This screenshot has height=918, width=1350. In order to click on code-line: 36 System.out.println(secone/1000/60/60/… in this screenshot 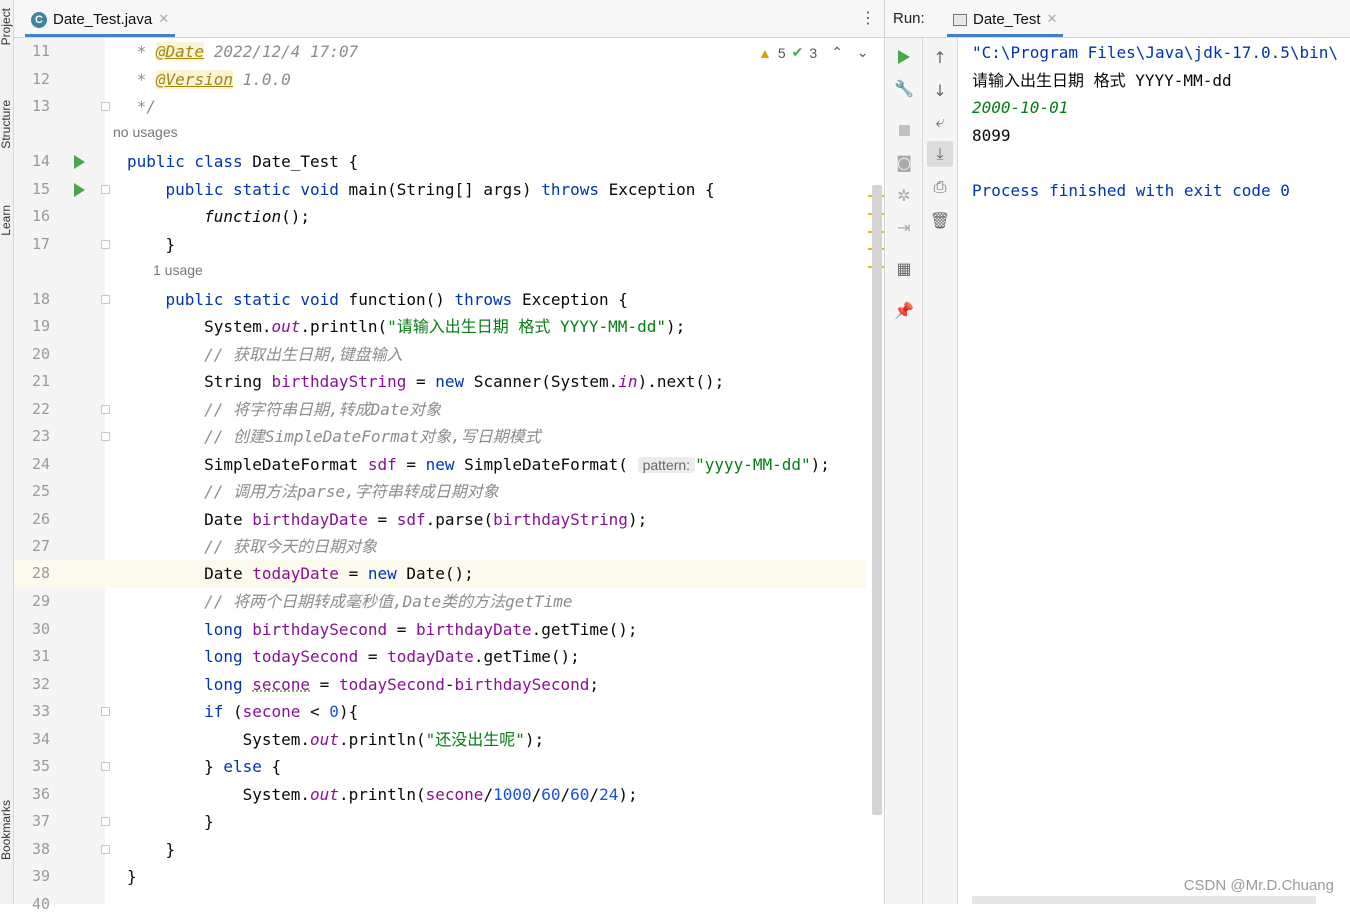, I will do `click(440, 795)`.